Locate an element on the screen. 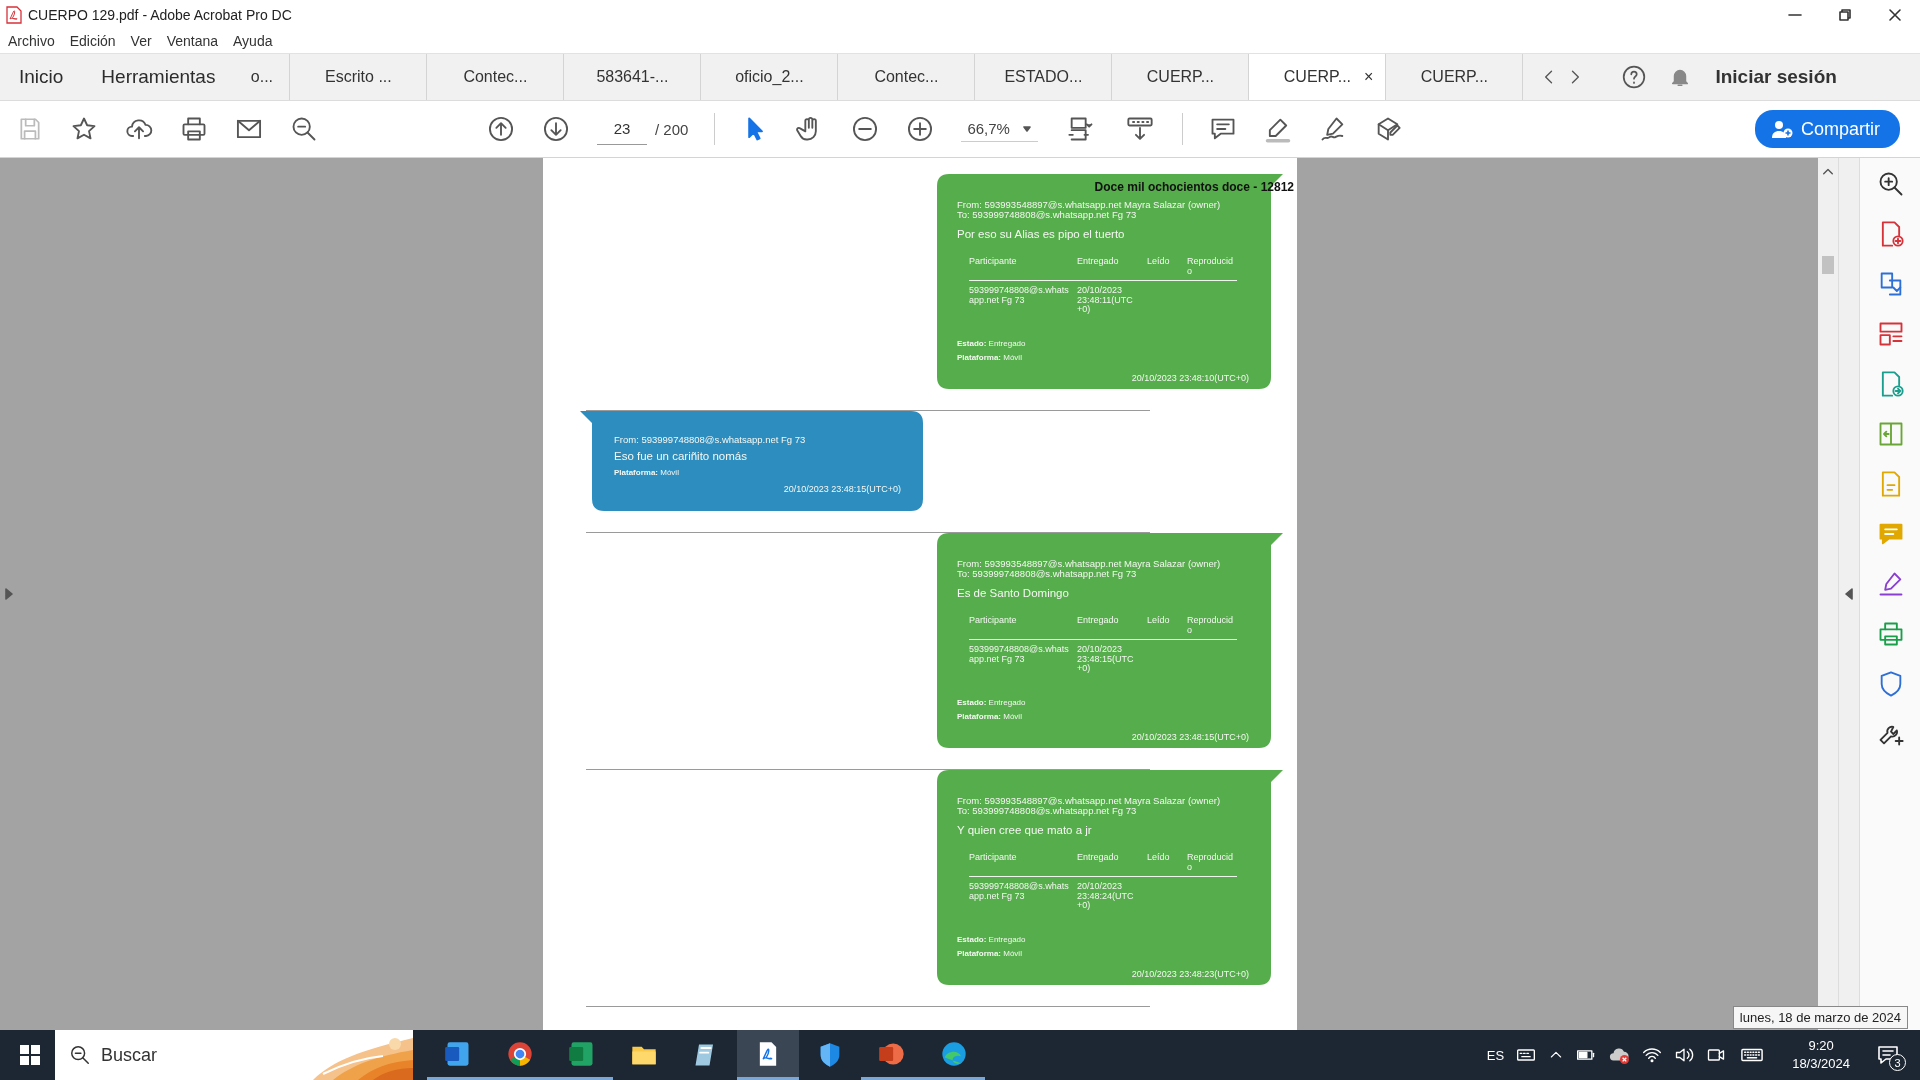 Image resolution: width=1920 pixels, height=1080 pixels. message-text: Por eso su Alias es pipo el tuerto is located at coordinates (1041, 234).